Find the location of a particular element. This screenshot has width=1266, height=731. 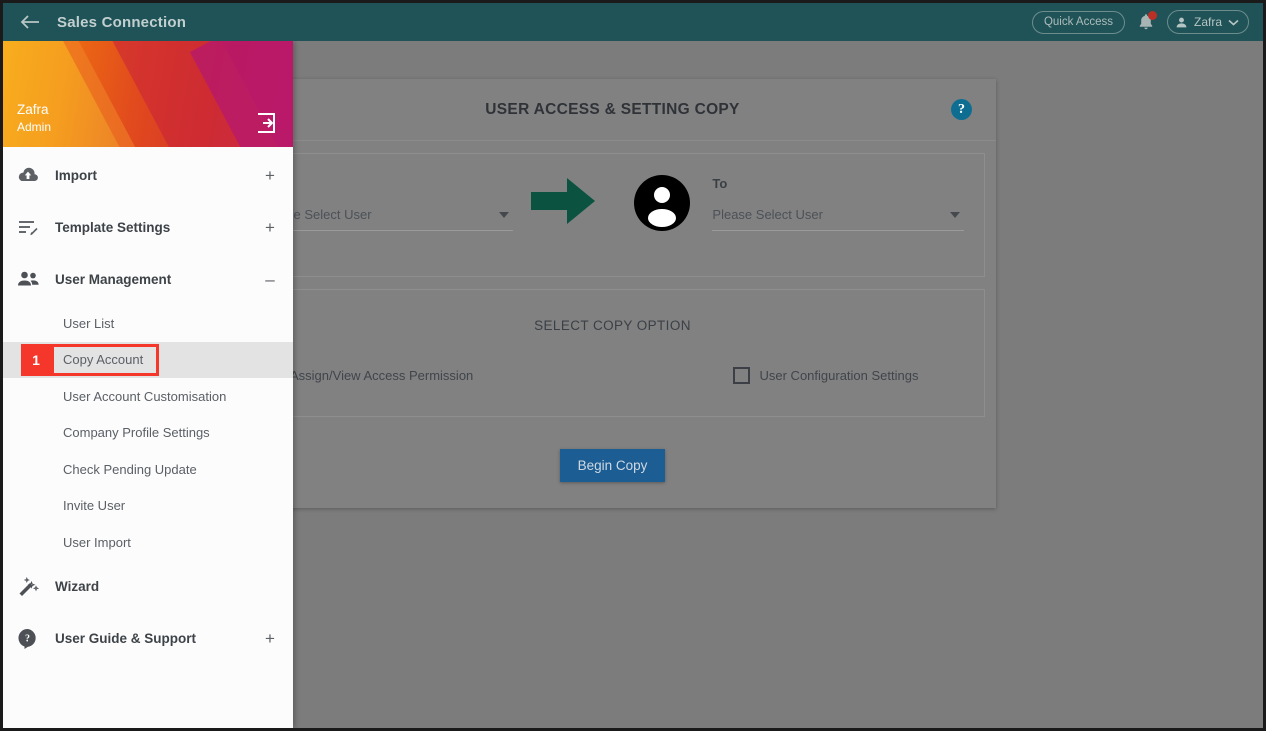

help-circle-icon: ? is located at coordinates (32, 639).